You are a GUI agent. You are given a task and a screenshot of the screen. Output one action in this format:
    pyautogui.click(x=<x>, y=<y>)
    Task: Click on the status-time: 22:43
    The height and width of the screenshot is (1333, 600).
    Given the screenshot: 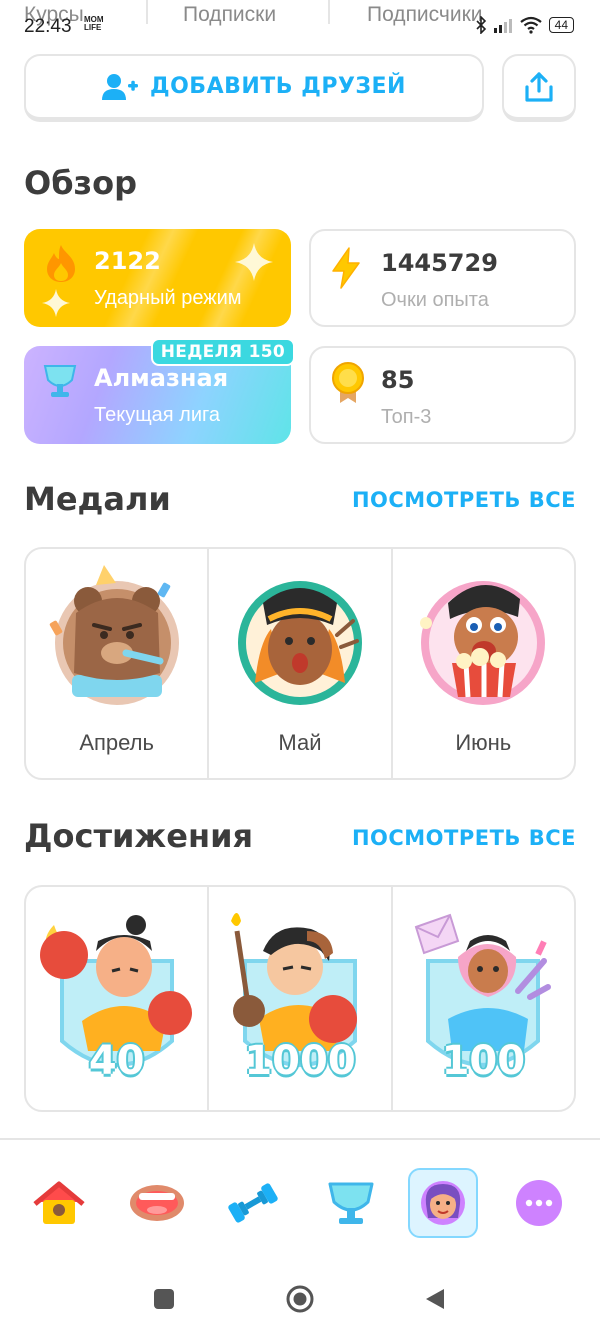 What is the action you would take?
    pyautogui.click(x=48, y=26)
    